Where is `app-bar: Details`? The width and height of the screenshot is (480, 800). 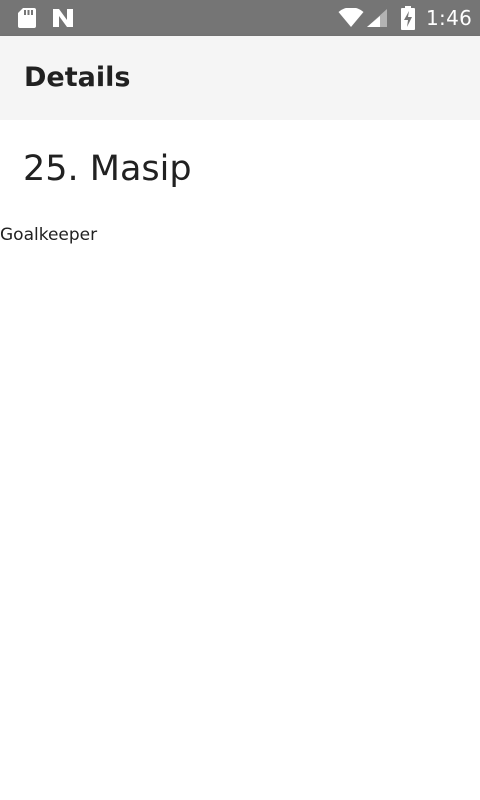 app-bar: Details is located at coordinates (240, 78).